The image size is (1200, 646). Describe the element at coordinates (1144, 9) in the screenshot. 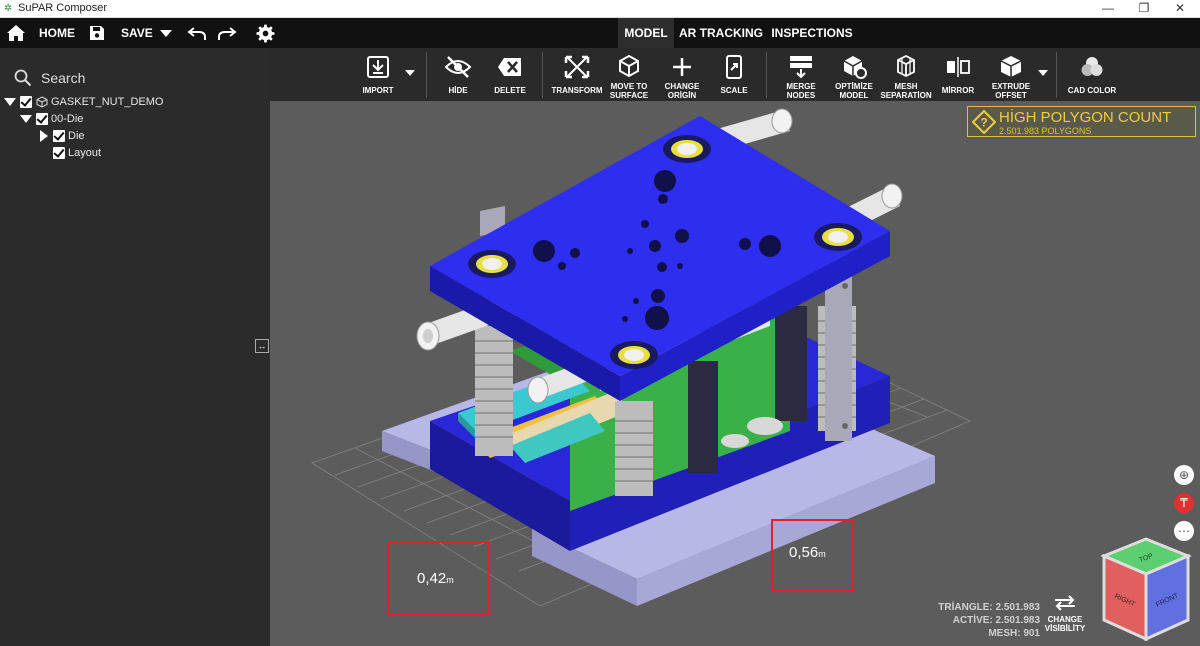

I see `restore-button: ❐` at that location.